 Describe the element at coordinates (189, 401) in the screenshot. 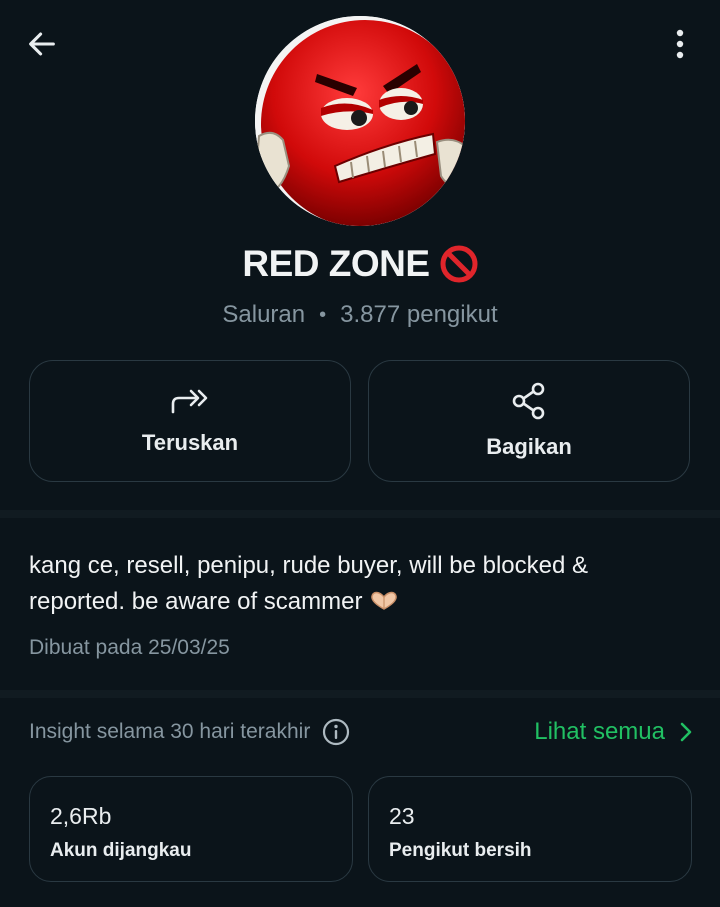

I see `forward-icon` at that location.